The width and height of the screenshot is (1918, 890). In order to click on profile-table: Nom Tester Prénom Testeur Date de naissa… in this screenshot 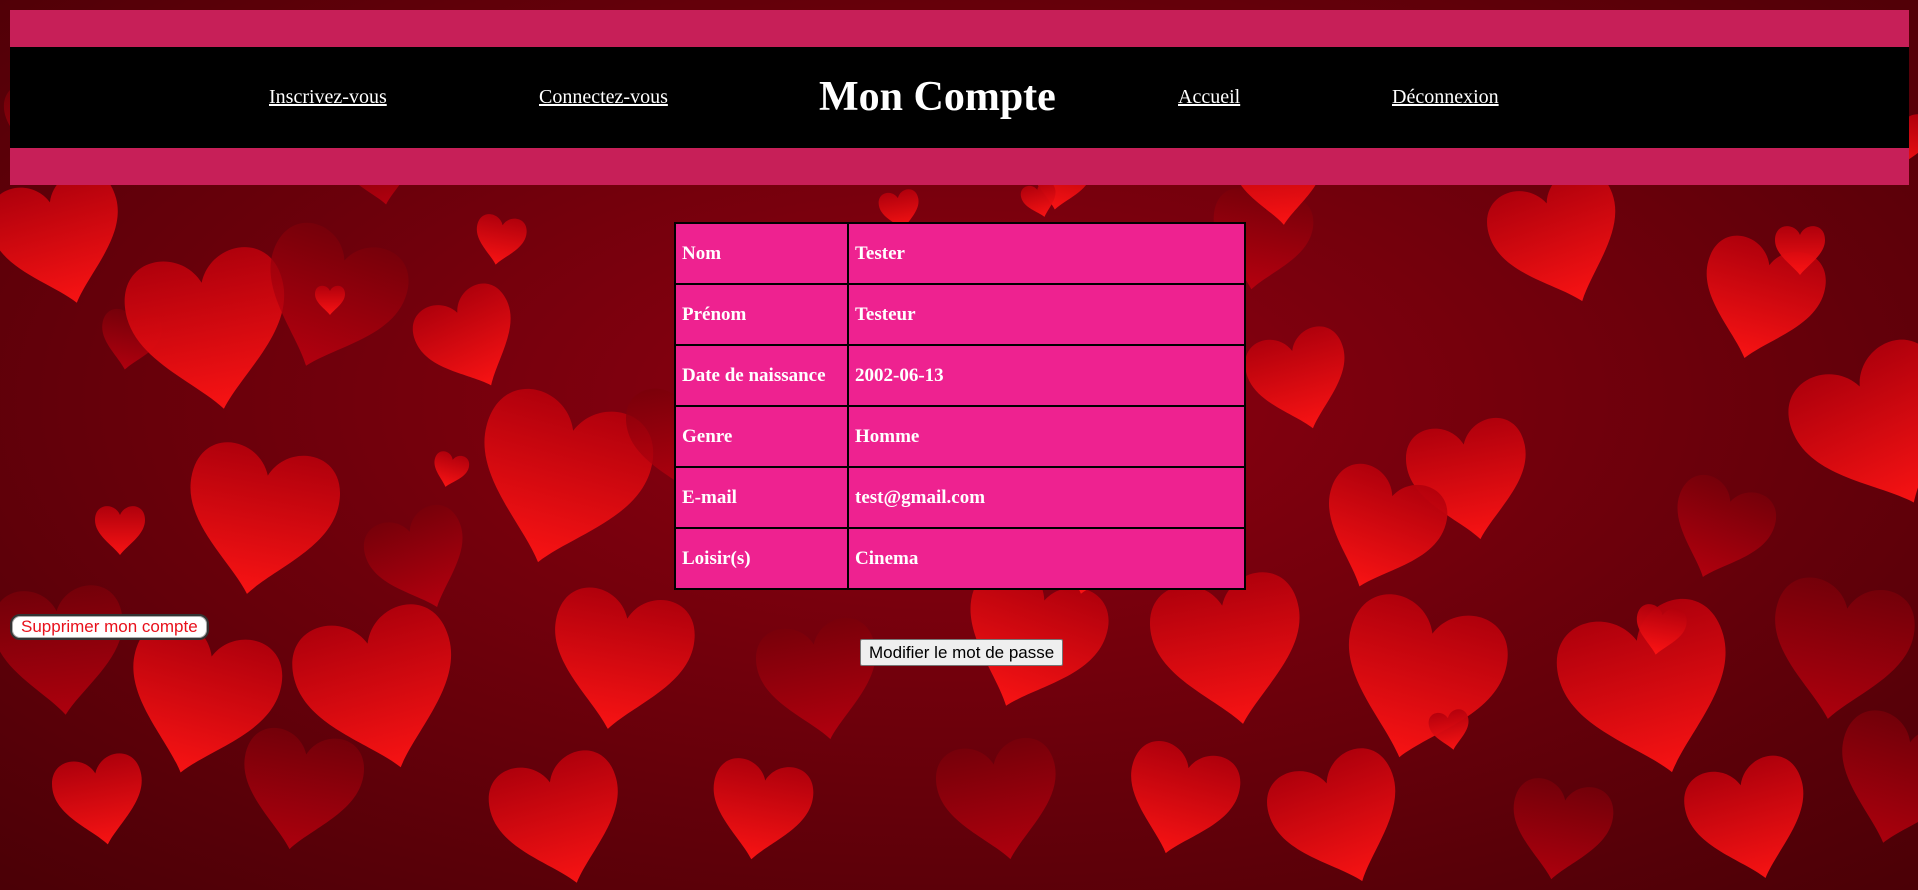, I will do `click(960, 406)`.